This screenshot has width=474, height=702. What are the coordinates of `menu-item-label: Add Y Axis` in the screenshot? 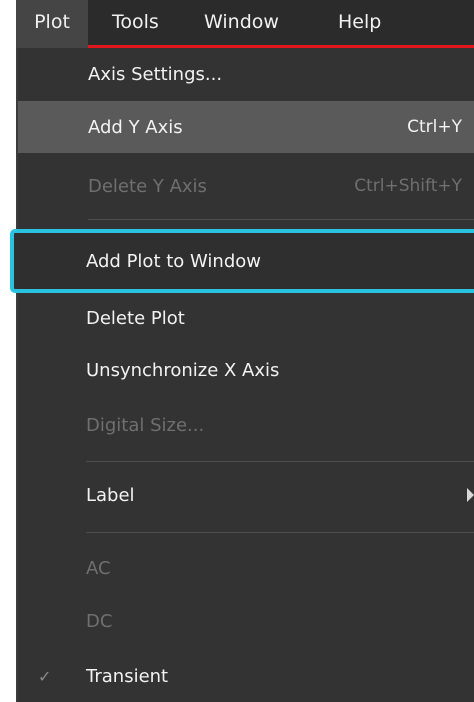 It's located at (135, 127).